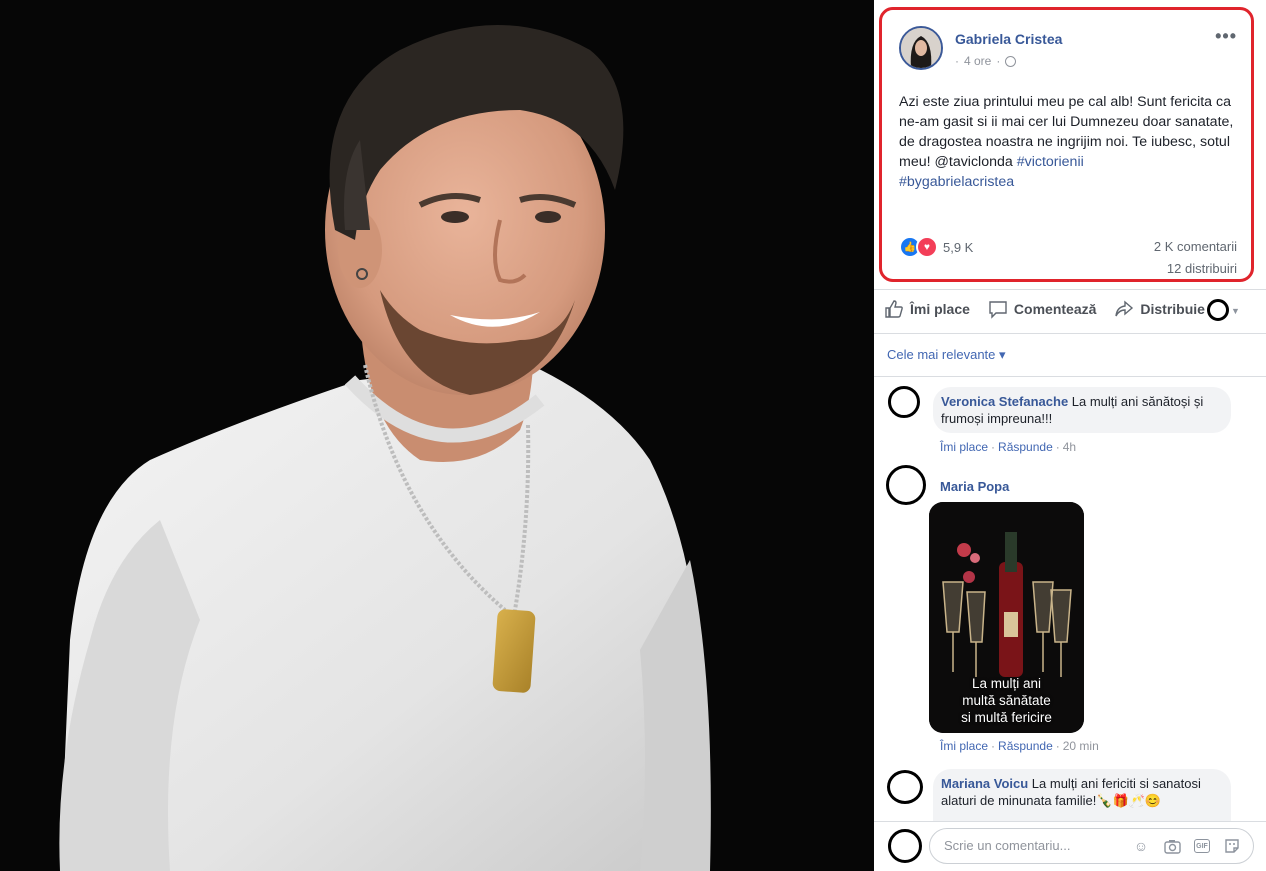 The height and width of the screenshot is (871, 1266). I want to click on like-button: Îmi place, so click(927, 309).